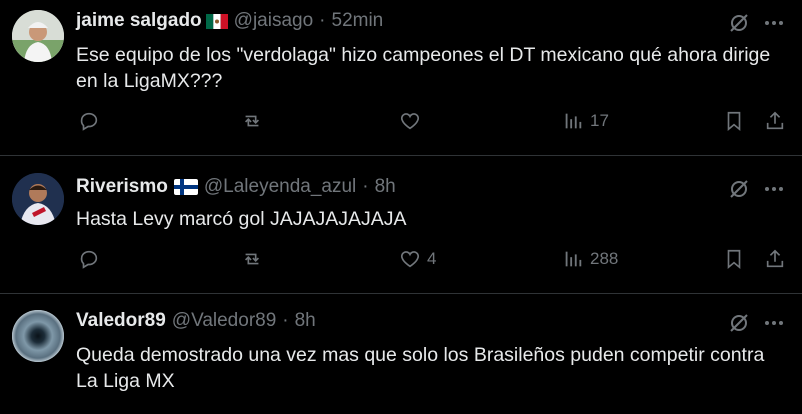  Describe the element at coordinates (432, 258) in the screenshot. I see `like-count: 4` at that location.